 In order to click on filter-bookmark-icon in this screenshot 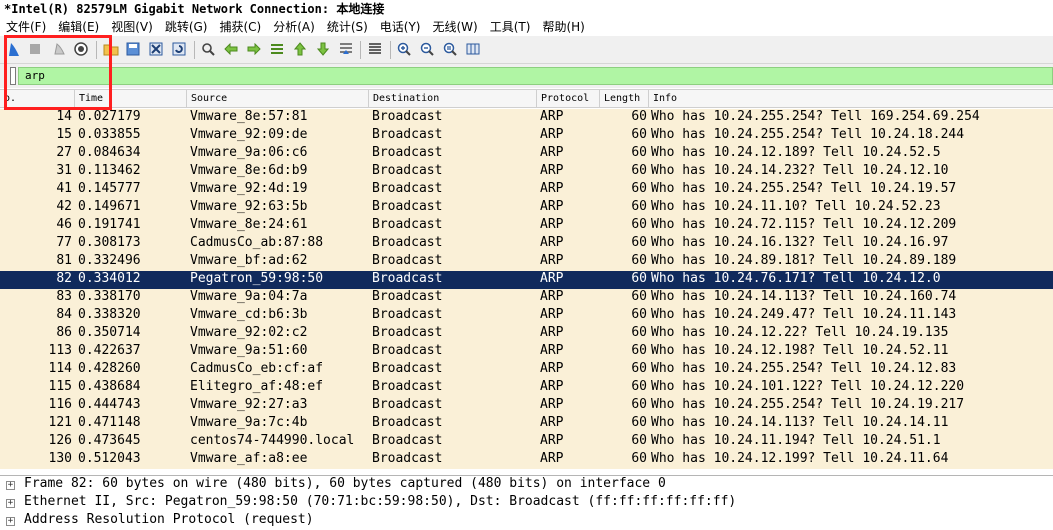, I will do `click(13, 76)`.